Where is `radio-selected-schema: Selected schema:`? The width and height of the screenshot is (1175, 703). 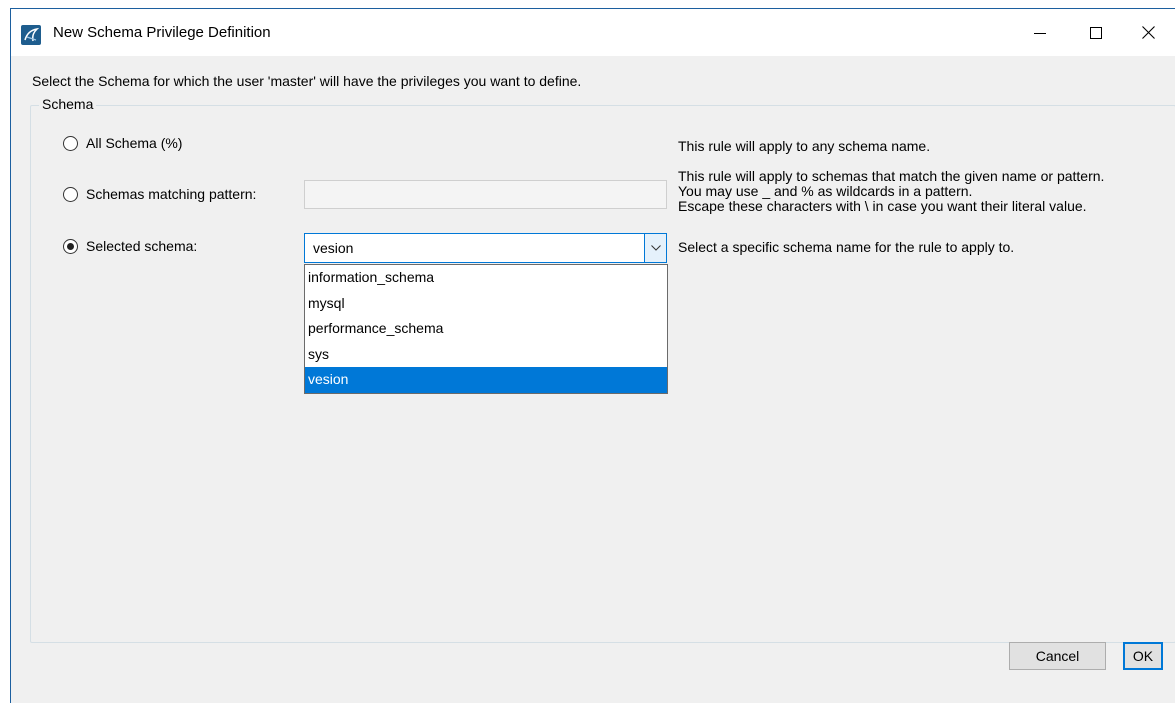 radio-selected-schema: Selected schema: is located at coordinates (130, 246).